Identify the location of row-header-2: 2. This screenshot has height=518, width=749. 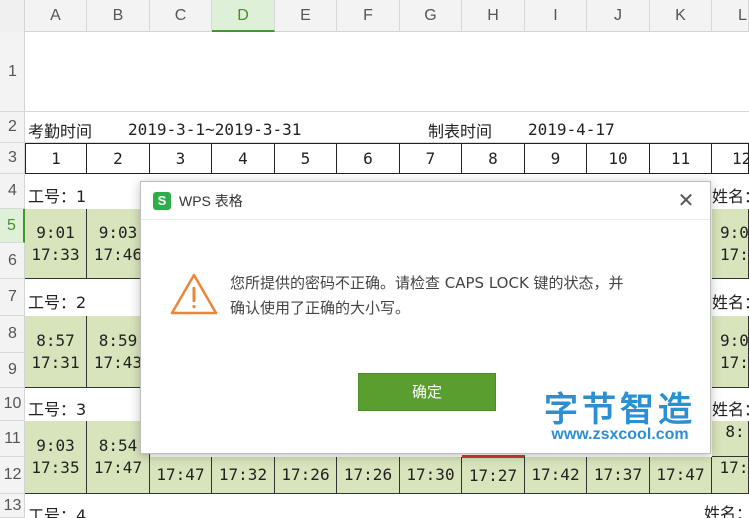
(12, 127).